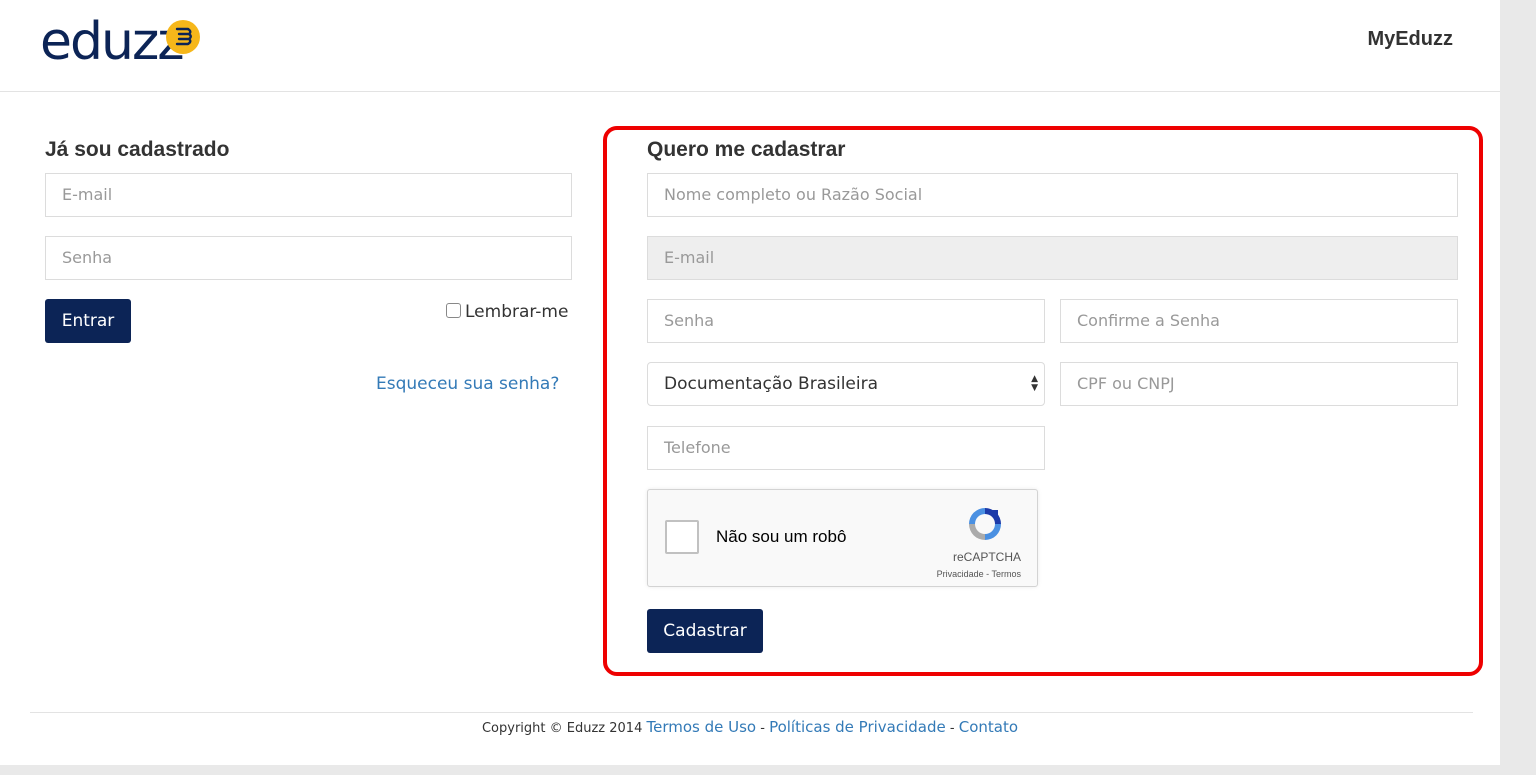  Describe the element at coordinates (88, 321) in the screenshot. I see `login-submit-button: Entrar` at that location.